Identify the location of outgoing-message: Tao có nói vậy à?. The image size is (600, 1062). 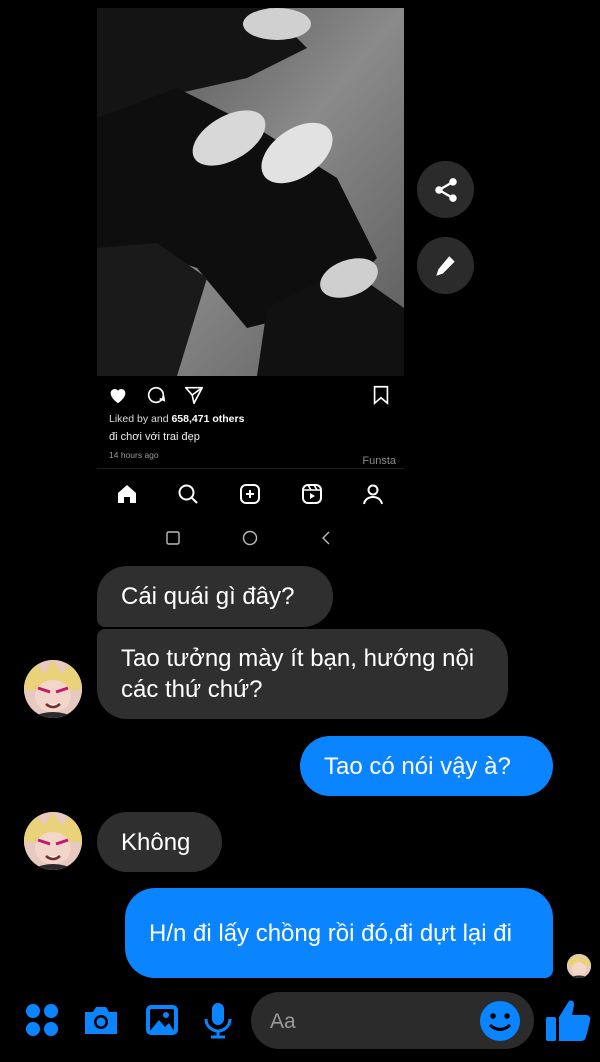
(426, 766).